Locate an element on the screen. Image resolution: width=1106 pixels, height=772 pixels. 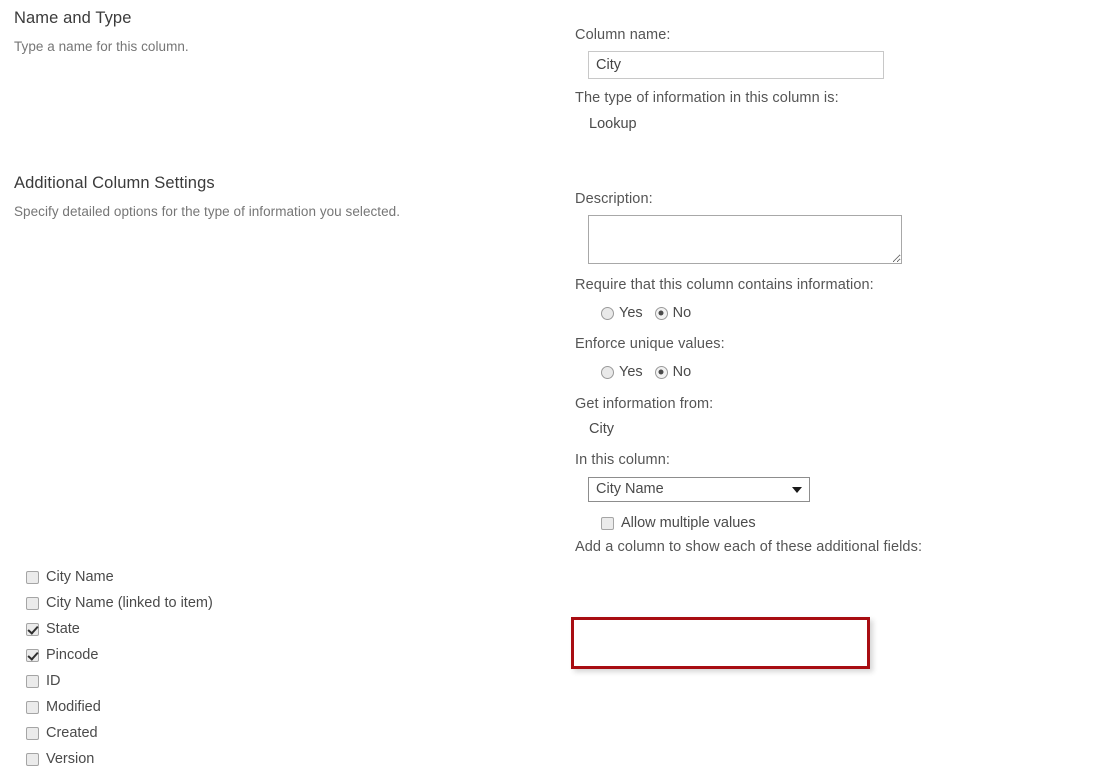
section-heading-additional-column-settings: Additional Column Settings is located at coordinates (114, 183).